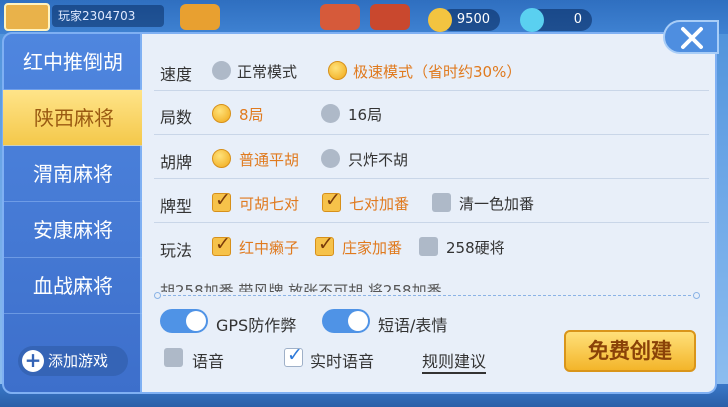 Image resolution: width=728 pixels, height=407 pixels. I want to click on voice-label: 语音, so click(208, 360).